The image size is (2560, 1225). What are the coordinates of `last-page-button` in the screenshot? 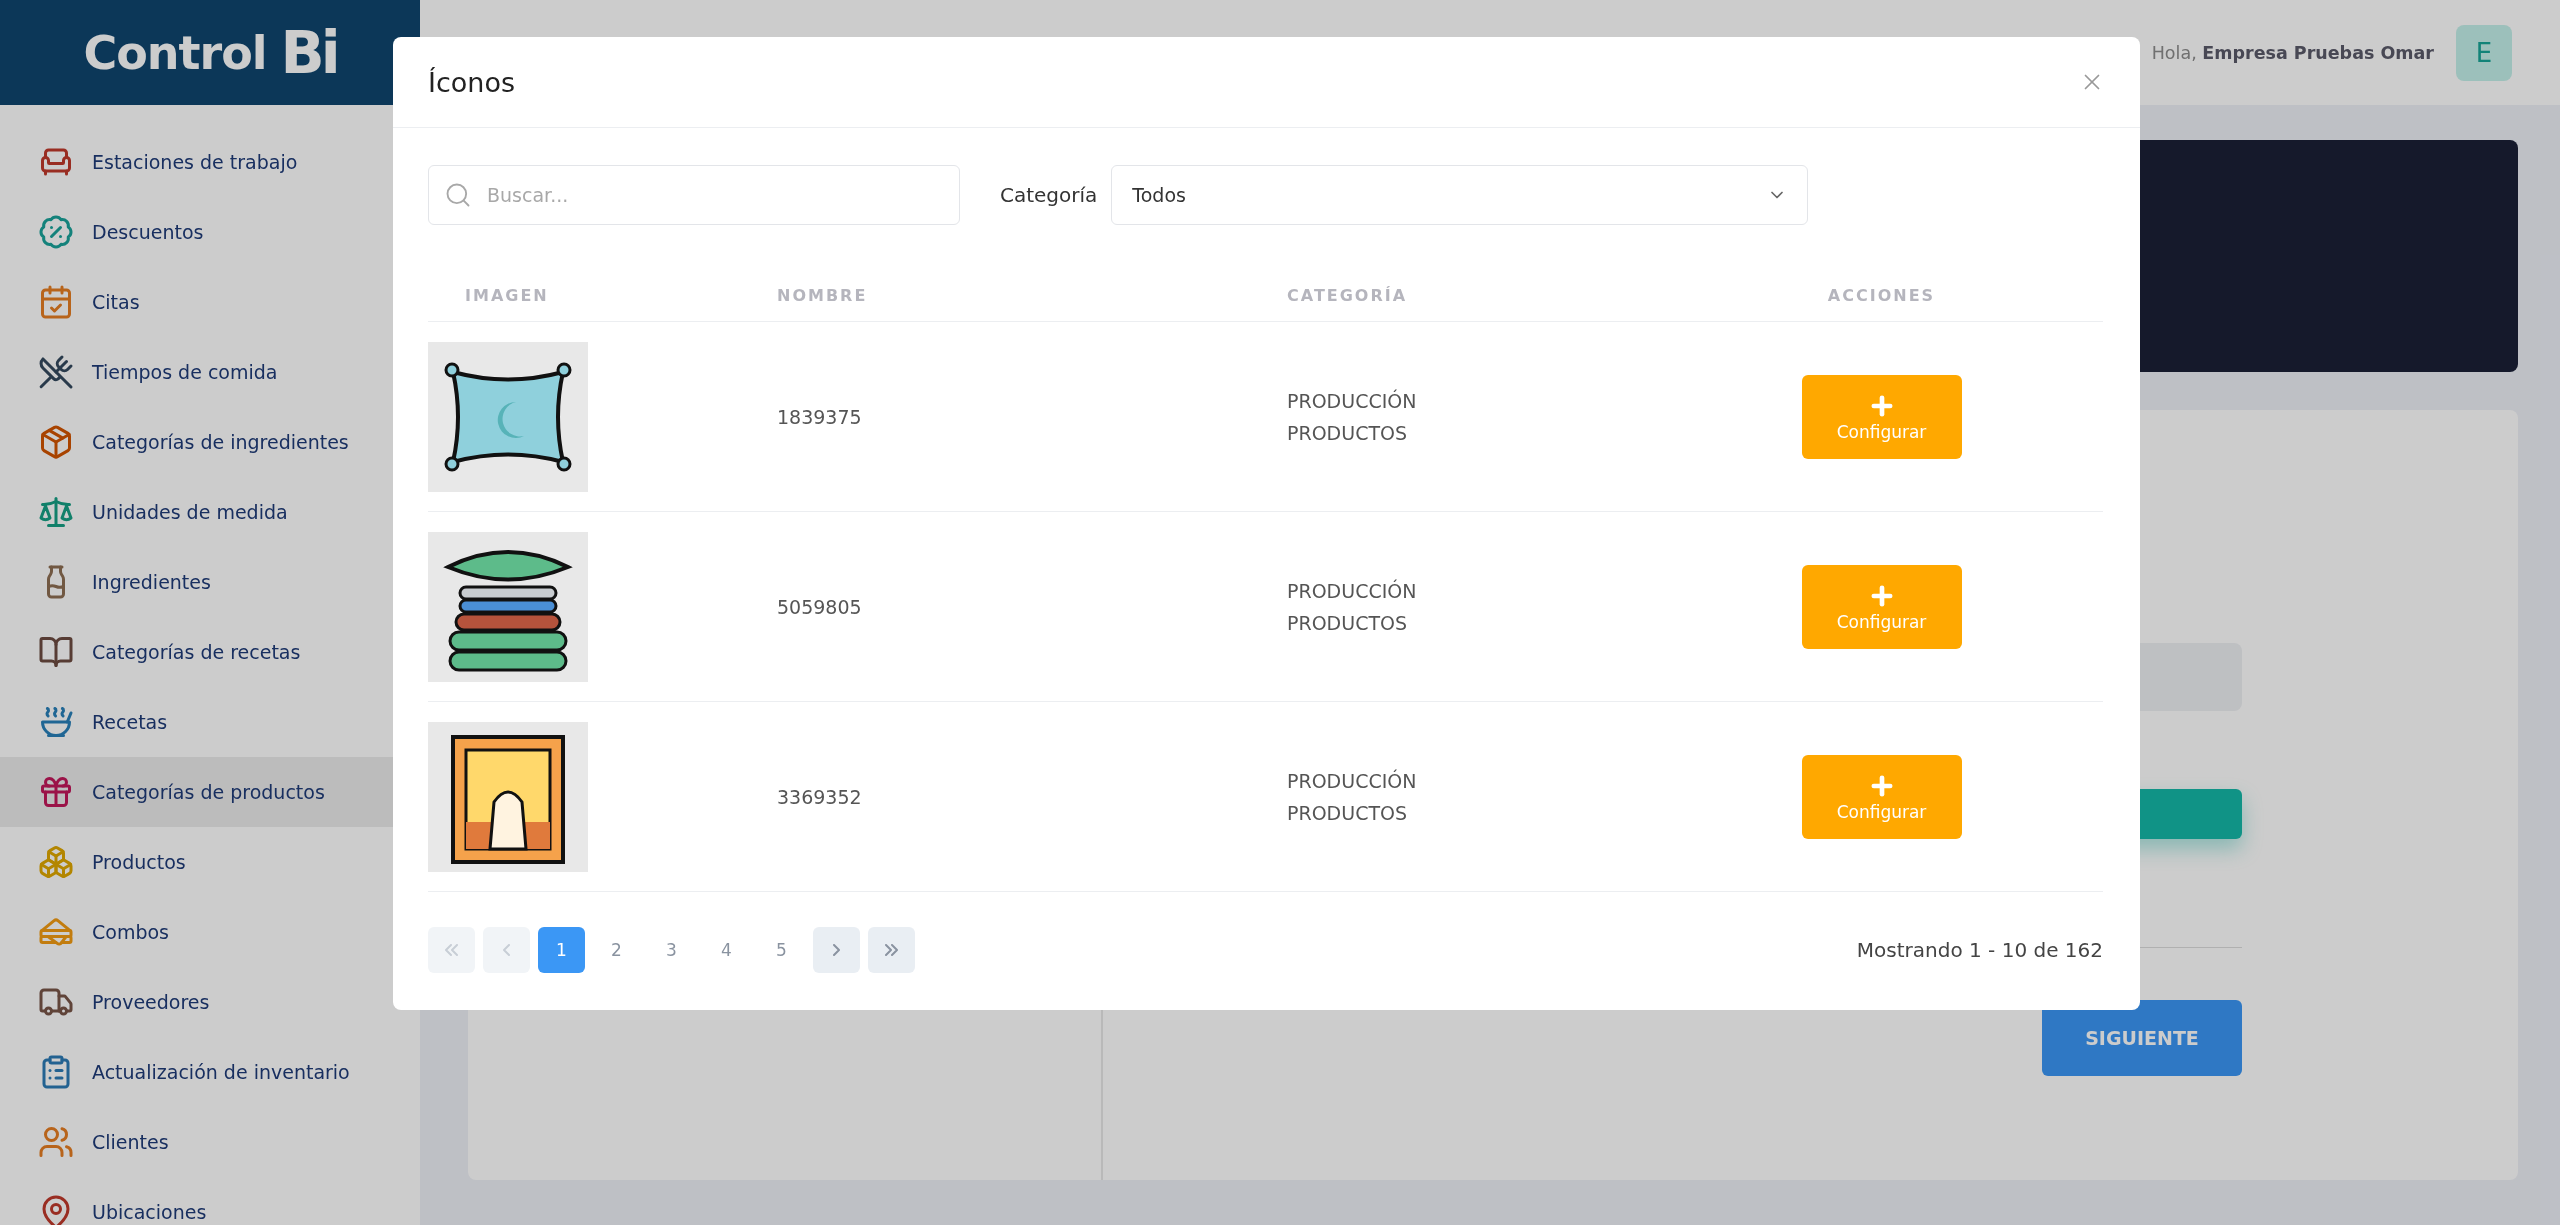 It's located at (891, 950).